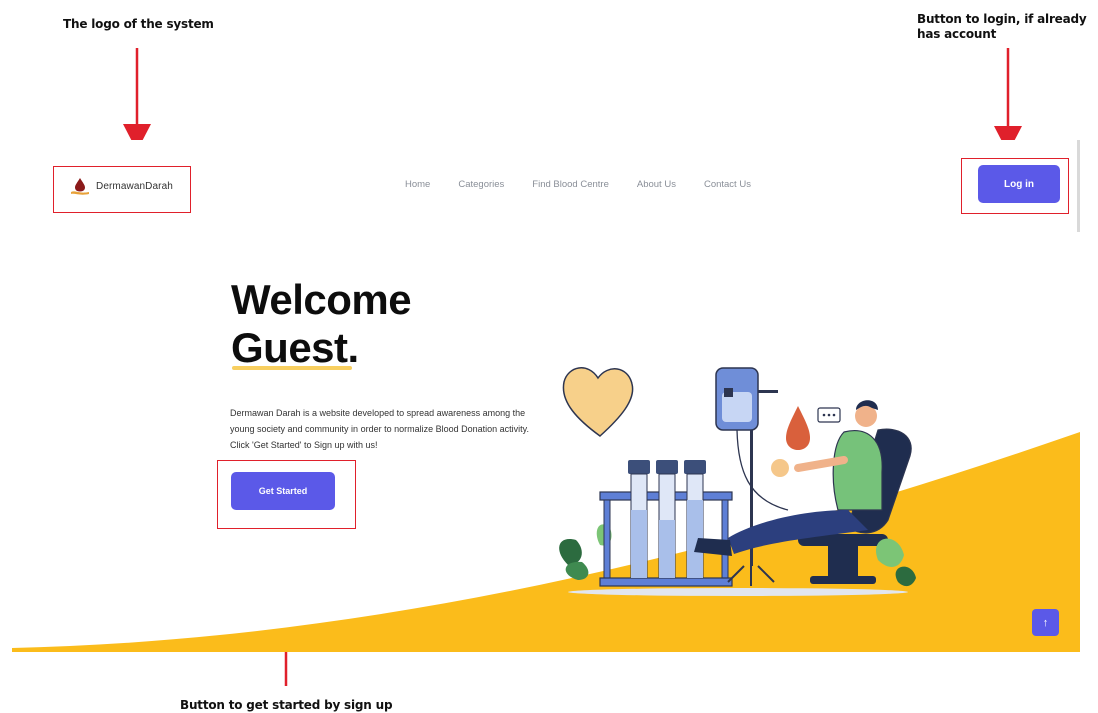  I want to click on hero-title: Welcome Guest., so click(321, 324).